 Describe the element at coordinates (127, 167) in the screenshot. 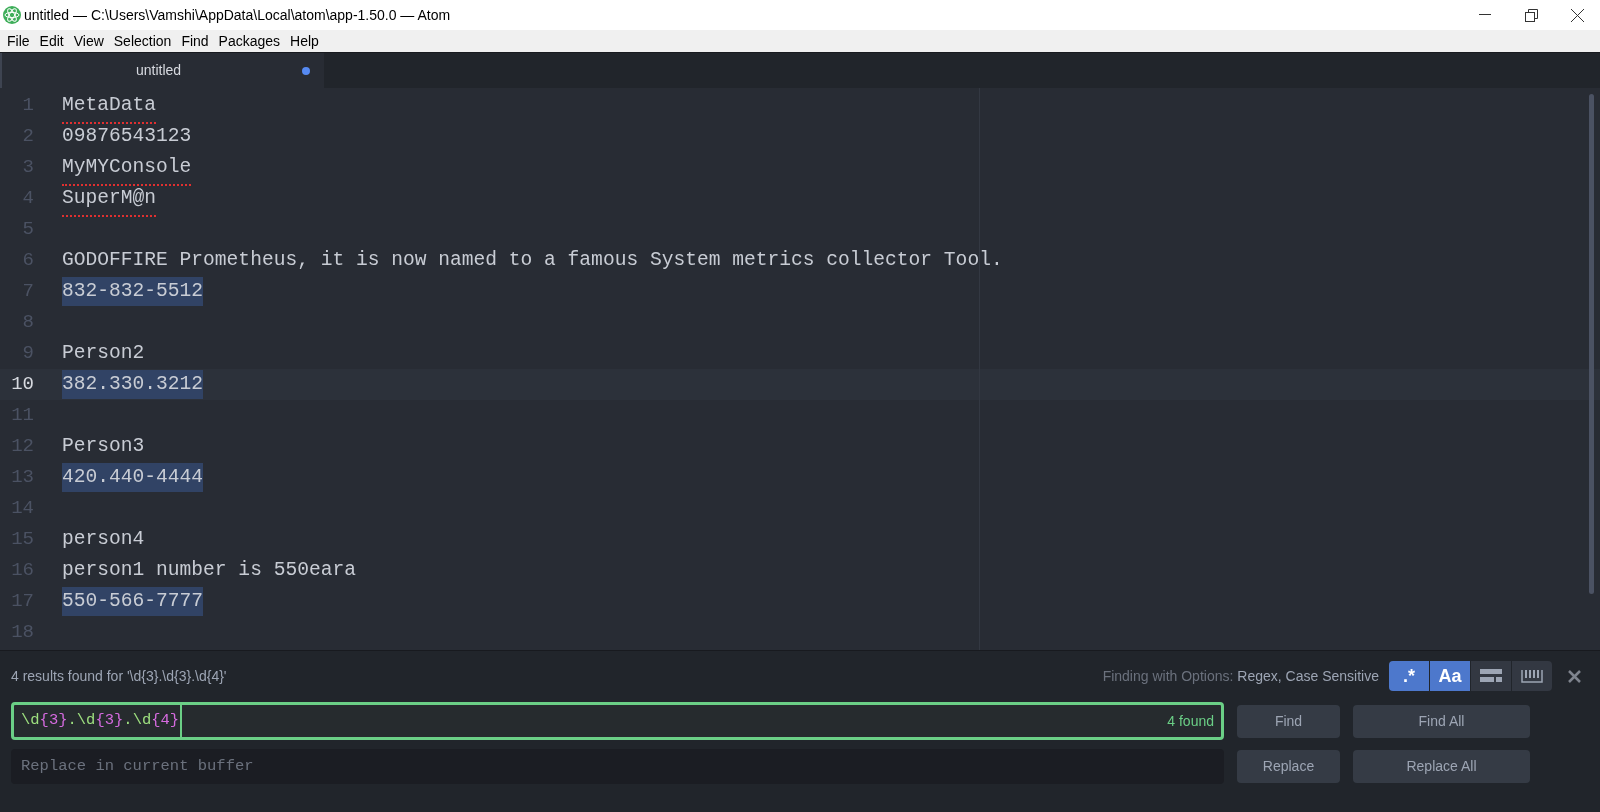

I see `code-text: MyMYConsole` at that location.